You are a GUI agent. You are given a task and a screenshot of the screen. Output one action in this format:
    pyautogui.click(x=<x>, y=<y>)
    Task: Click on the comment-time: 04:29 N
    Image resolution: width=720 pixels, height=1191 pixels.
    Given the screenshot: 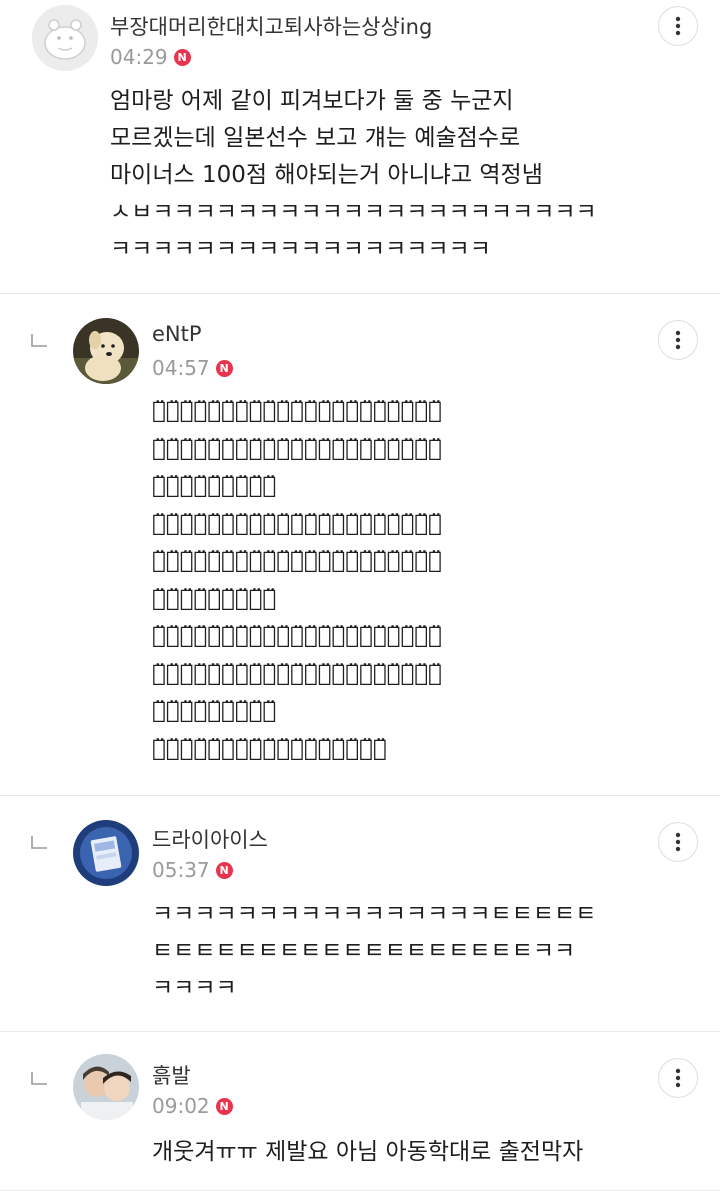 What is the action you would take?
    pyautogui.click(x=150, y=57)
    